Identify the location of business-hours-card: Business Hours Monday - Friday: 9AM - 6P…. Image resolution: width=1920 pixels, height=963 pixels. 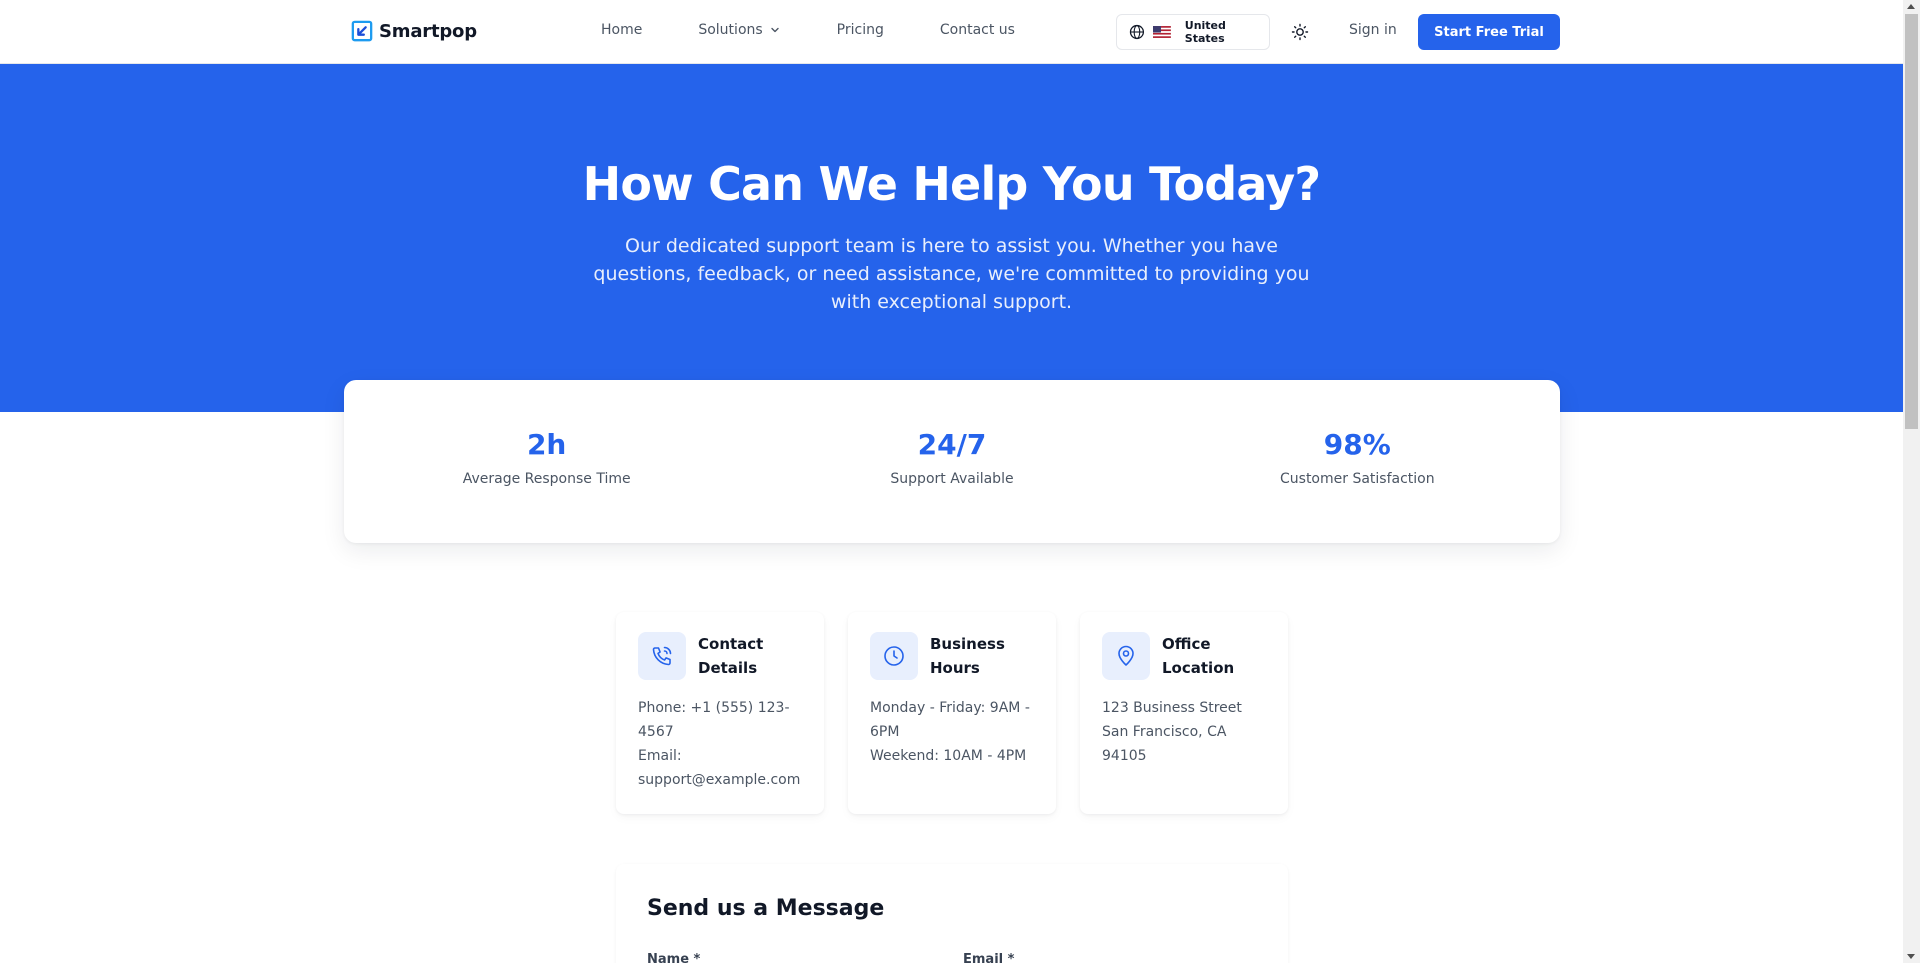
(952, 713).